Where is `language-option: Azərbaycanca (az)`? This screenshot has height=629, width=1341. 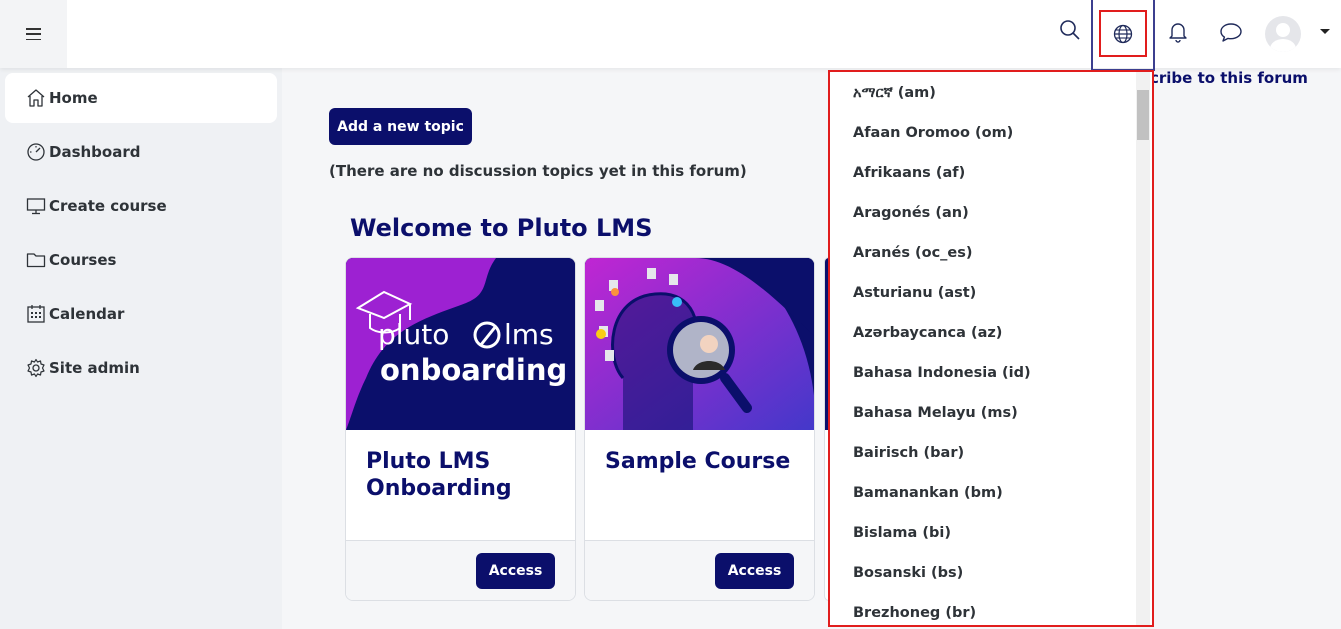
language-option: Azərbaycanca (az) is located at coordinates (983, 333).